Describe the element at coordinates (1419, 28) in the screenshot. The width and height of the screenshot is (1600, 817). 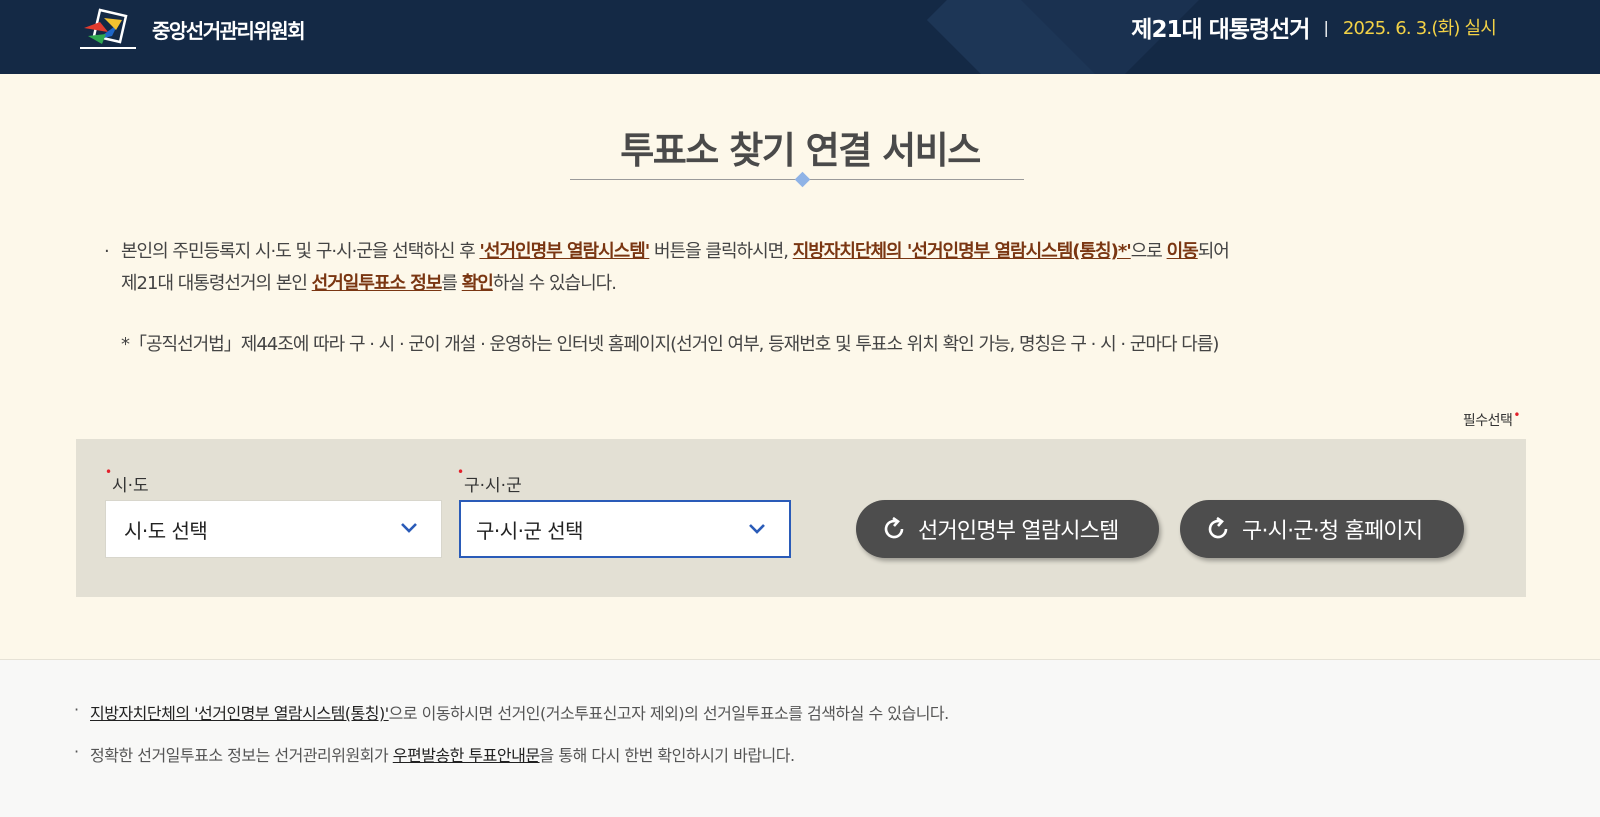
I see `election-date: 2025. 6. 3.(화) 실시` at that location.